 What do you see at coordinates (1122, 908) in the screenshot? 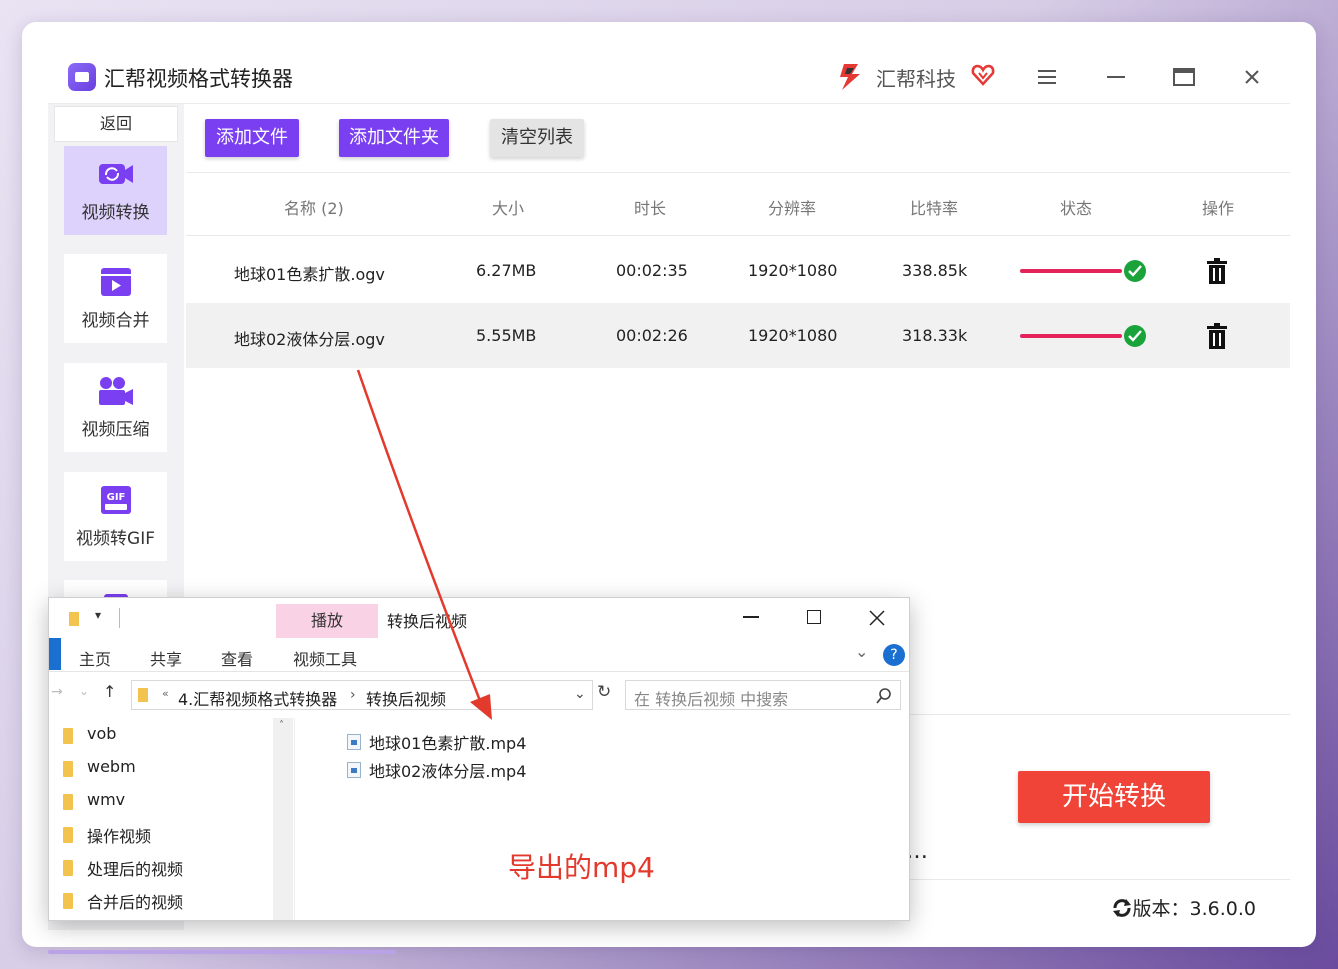
I see `refresh-icon` at bounding box center [1122, 908].